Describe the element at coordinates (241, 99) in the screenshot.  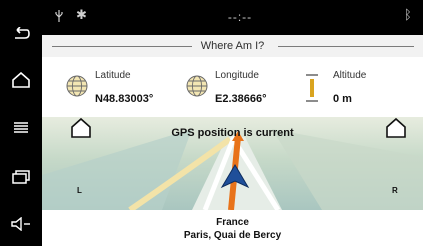
I see `longitude-value: E2.38666°` at that location.